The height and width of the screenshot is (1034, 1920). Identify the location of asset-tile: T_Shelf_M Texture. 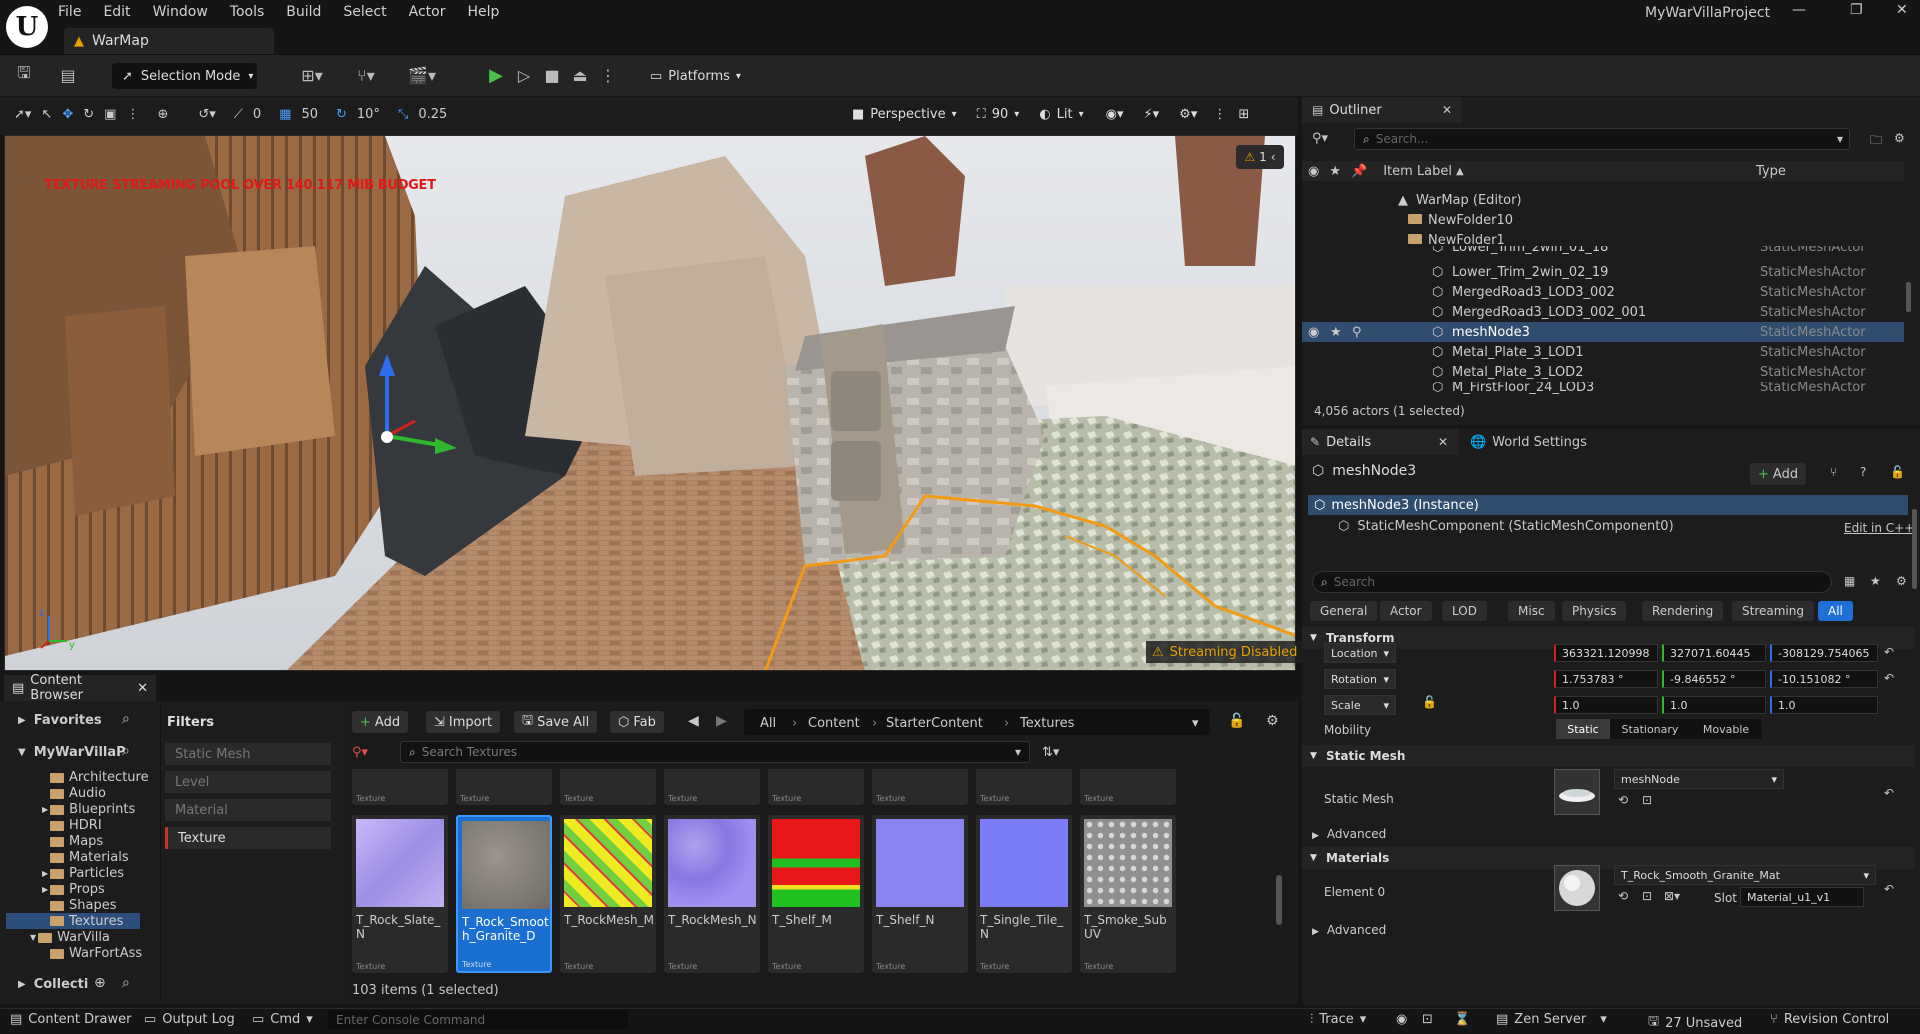
(816, 894).